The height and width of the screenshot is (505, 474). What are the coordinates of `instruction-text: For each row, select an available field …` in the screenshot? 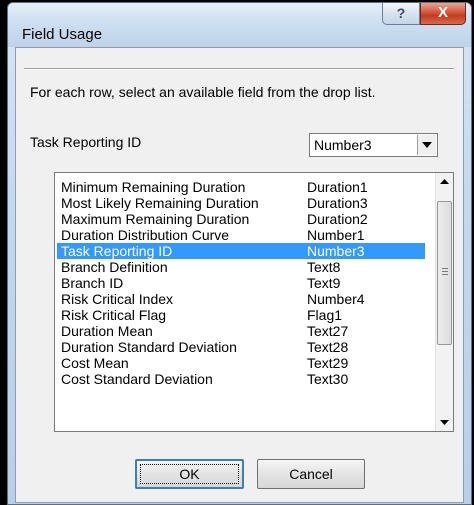 It's located at (203, 92).